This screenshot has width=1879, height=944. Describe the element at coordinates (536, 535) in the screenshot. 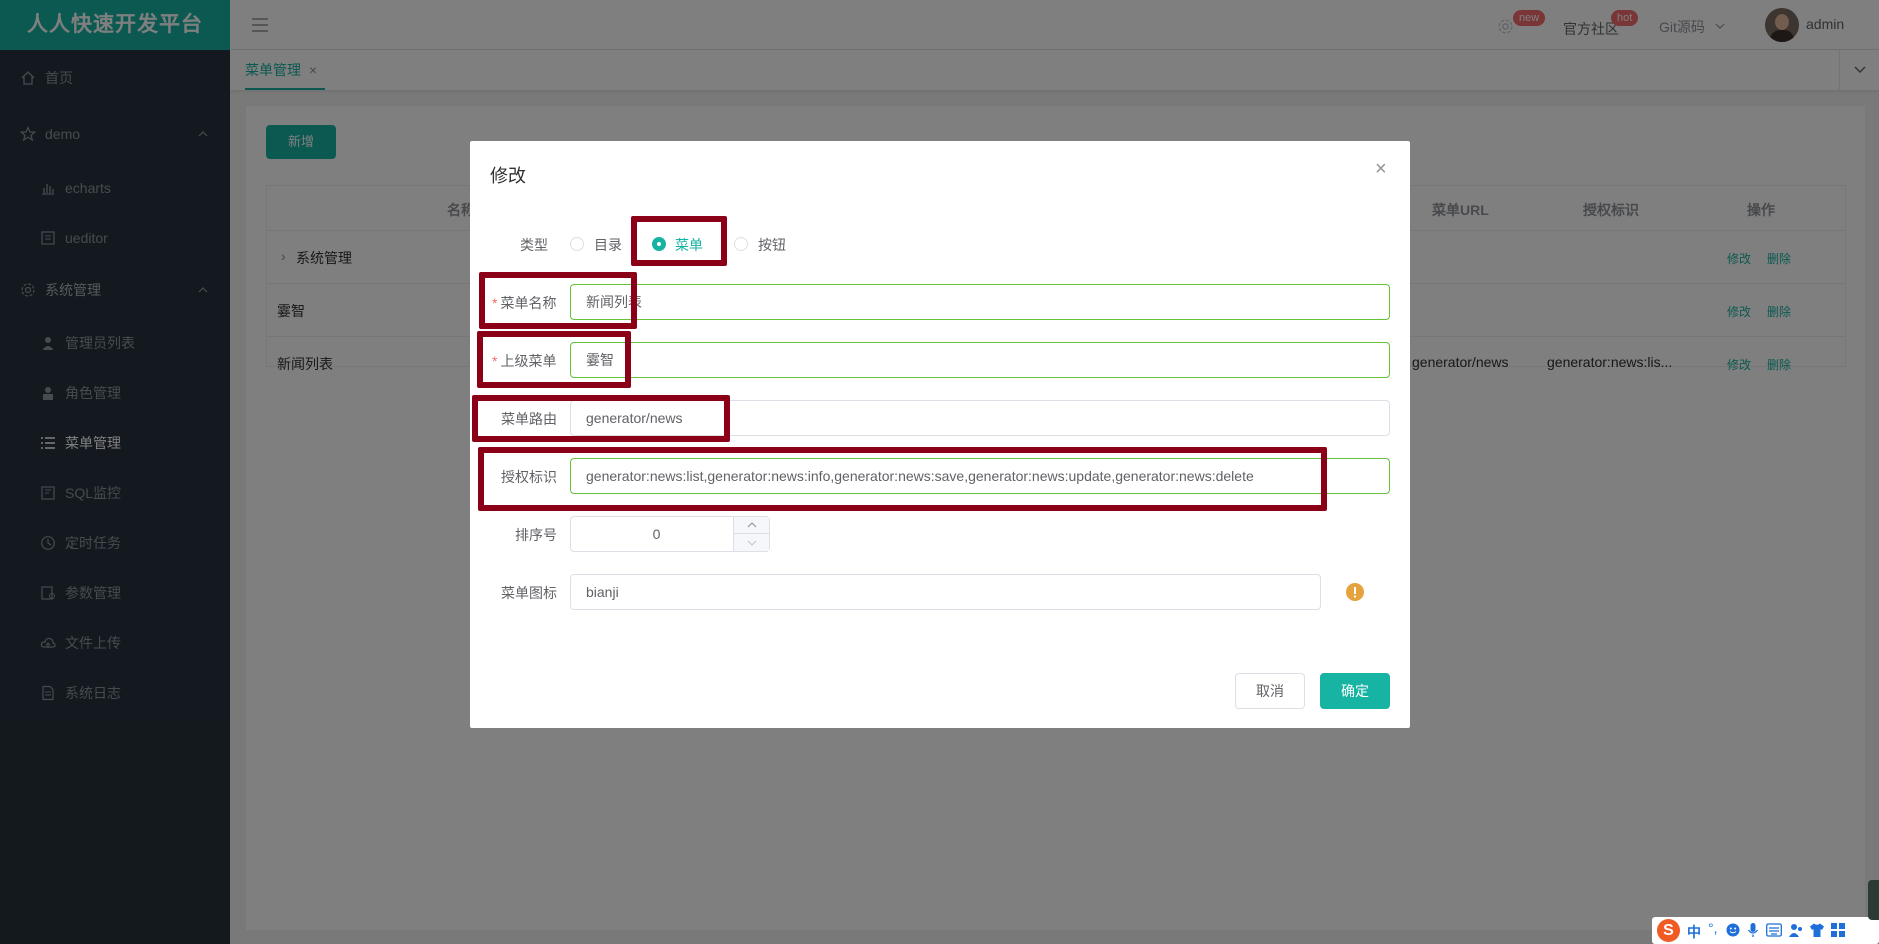

I see `order-label: 排序号` at that location.